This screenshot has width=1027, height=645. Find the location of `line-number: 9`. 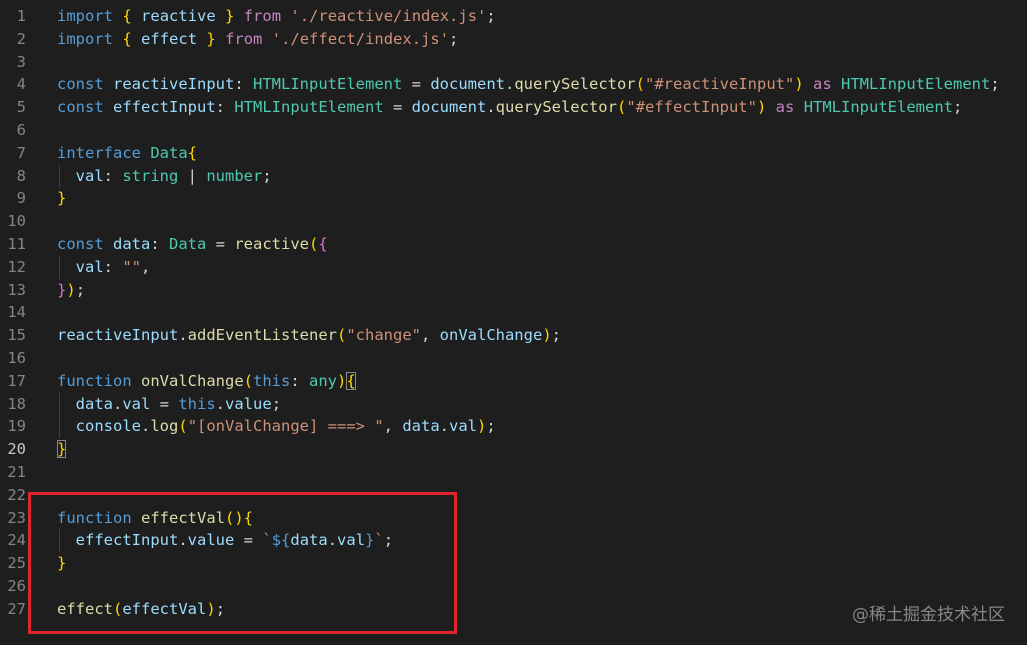

line-number: 9 is located at coordinates (13, 198).